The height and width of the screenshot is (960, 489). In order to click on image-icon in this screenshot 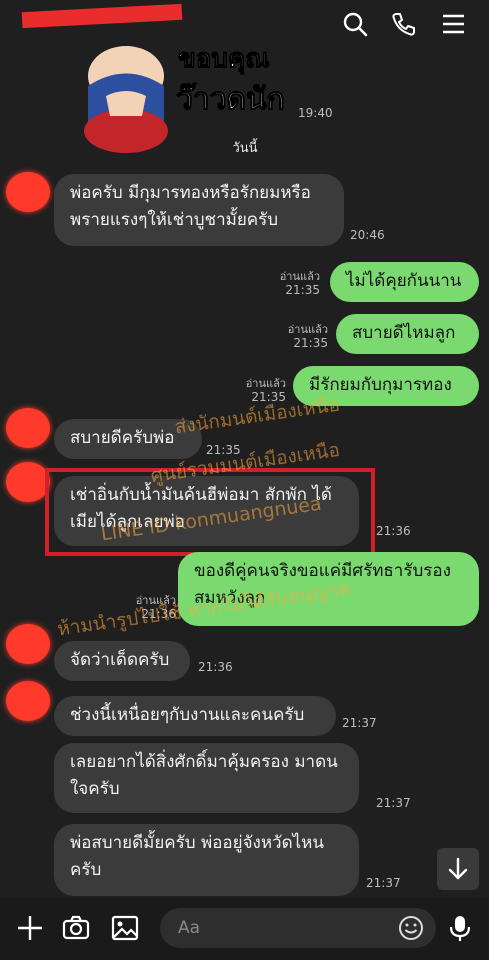, I will do `click(125, 928)`.